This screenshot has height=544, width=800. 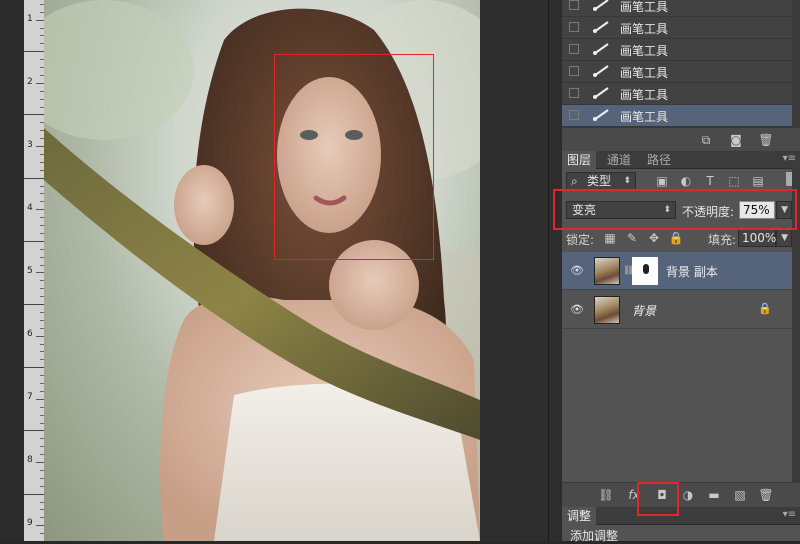 I want to click on face-selection-rect, so click(x=354, y=157).